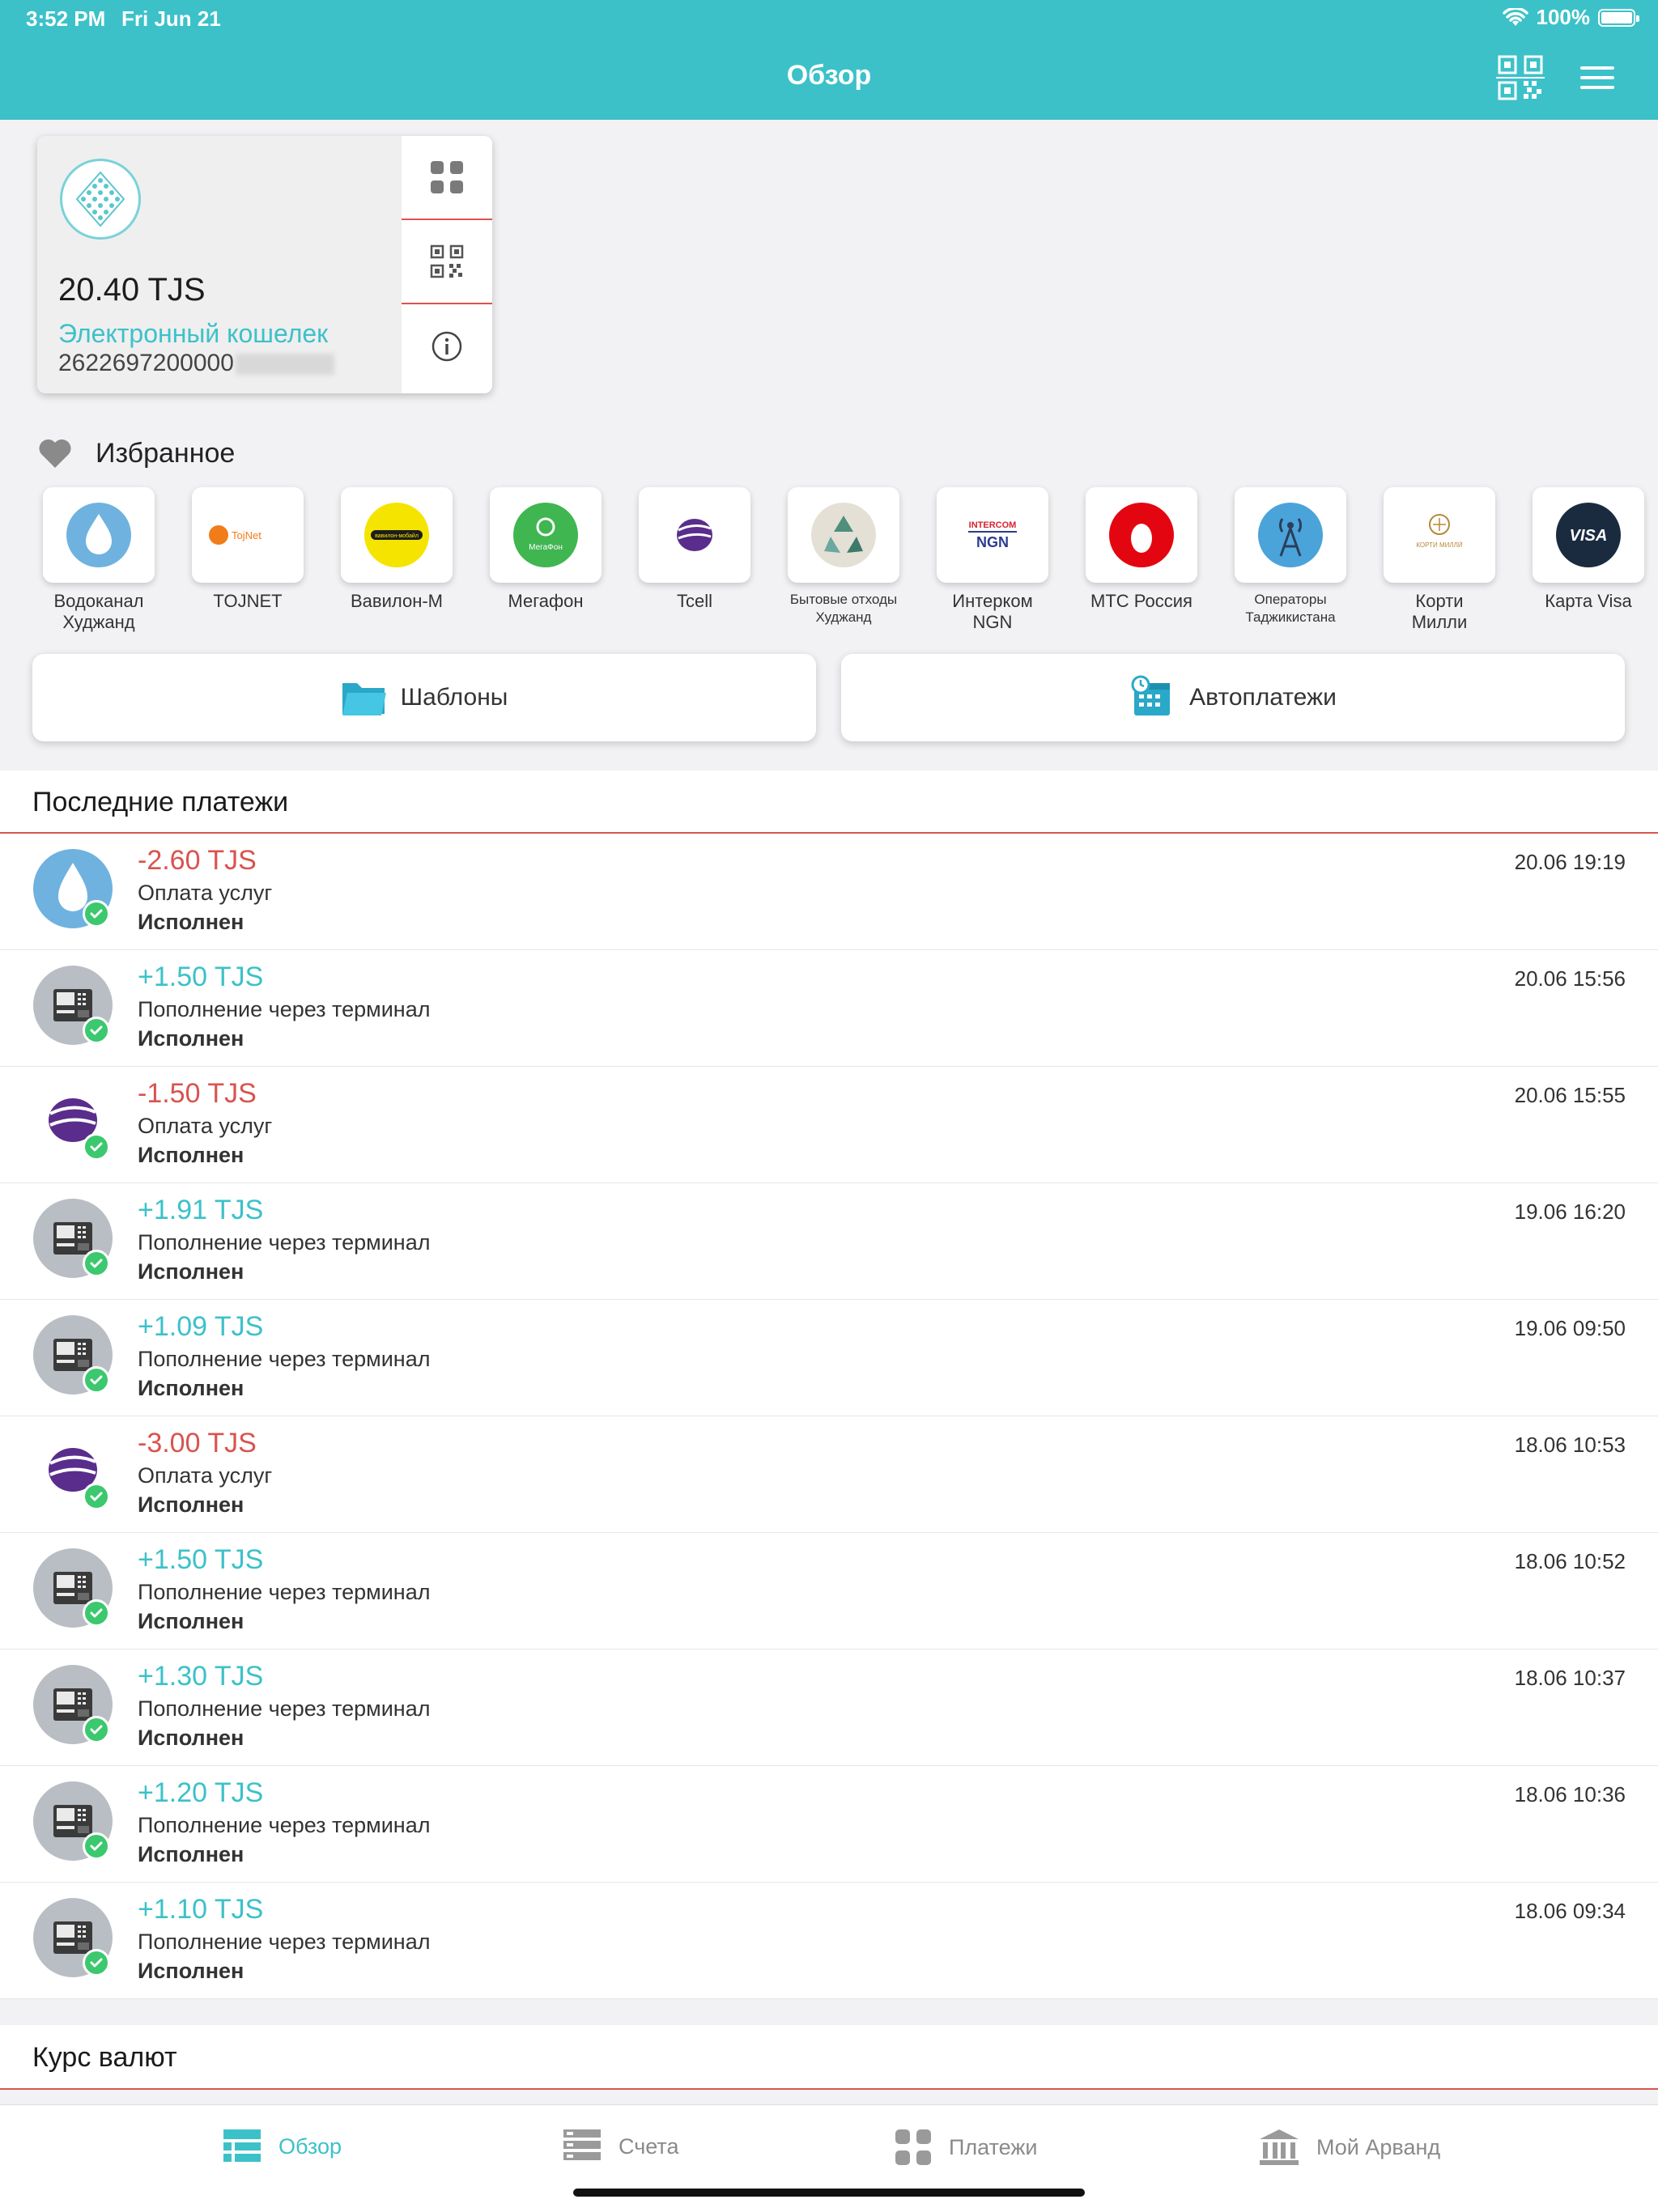 The height and width of the screenshot is (2212, 1658). I want to click on favorite-tile: КОРТИ МИЛЛӢ, so click(1439, 535).